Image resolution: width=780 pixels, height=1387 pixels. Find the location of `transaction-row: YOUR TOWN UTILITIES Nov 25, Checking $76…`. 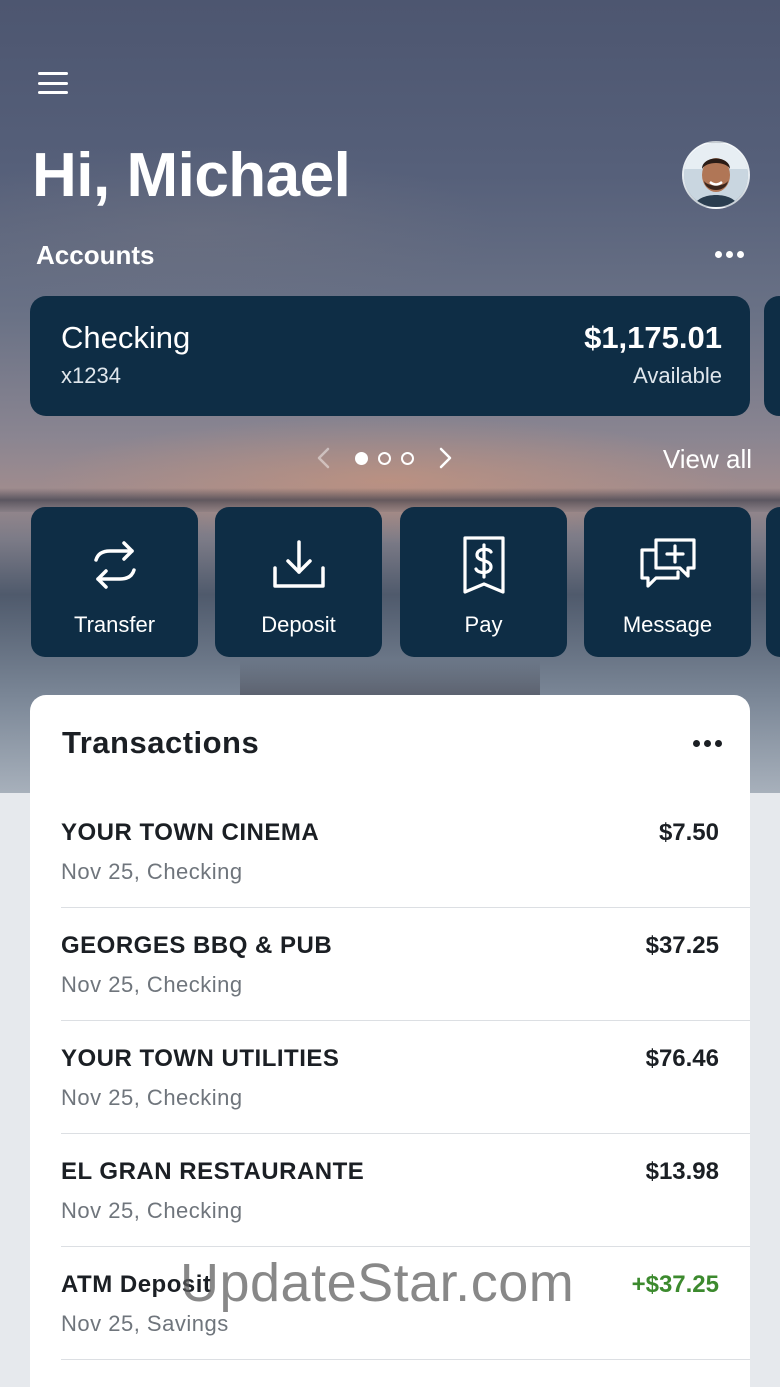

transaction-row: YOUR TOWN UTILITIES Nov 25, Checking $76… is located at coordinates (405, 1077).